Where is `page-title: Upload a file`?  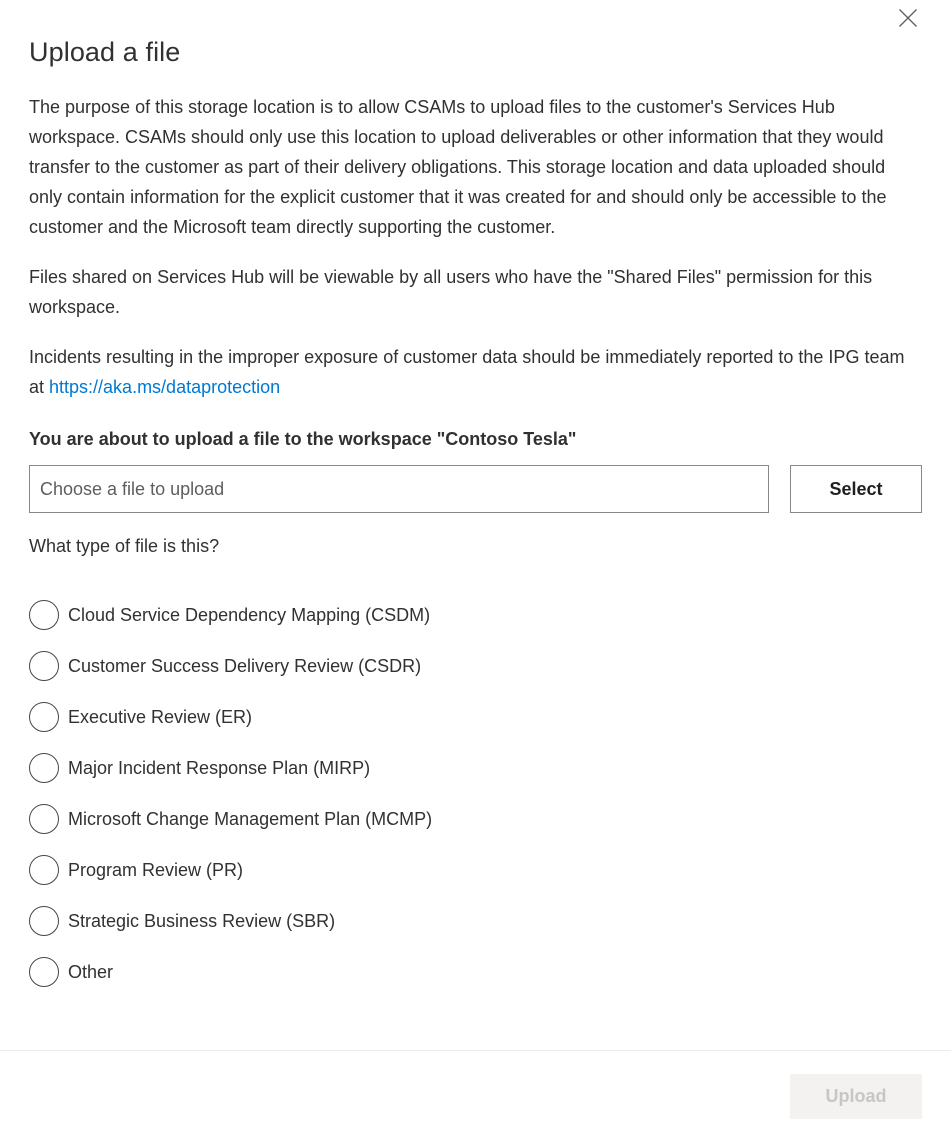
page-title: Upload a file is located at coordinates (105, 52).